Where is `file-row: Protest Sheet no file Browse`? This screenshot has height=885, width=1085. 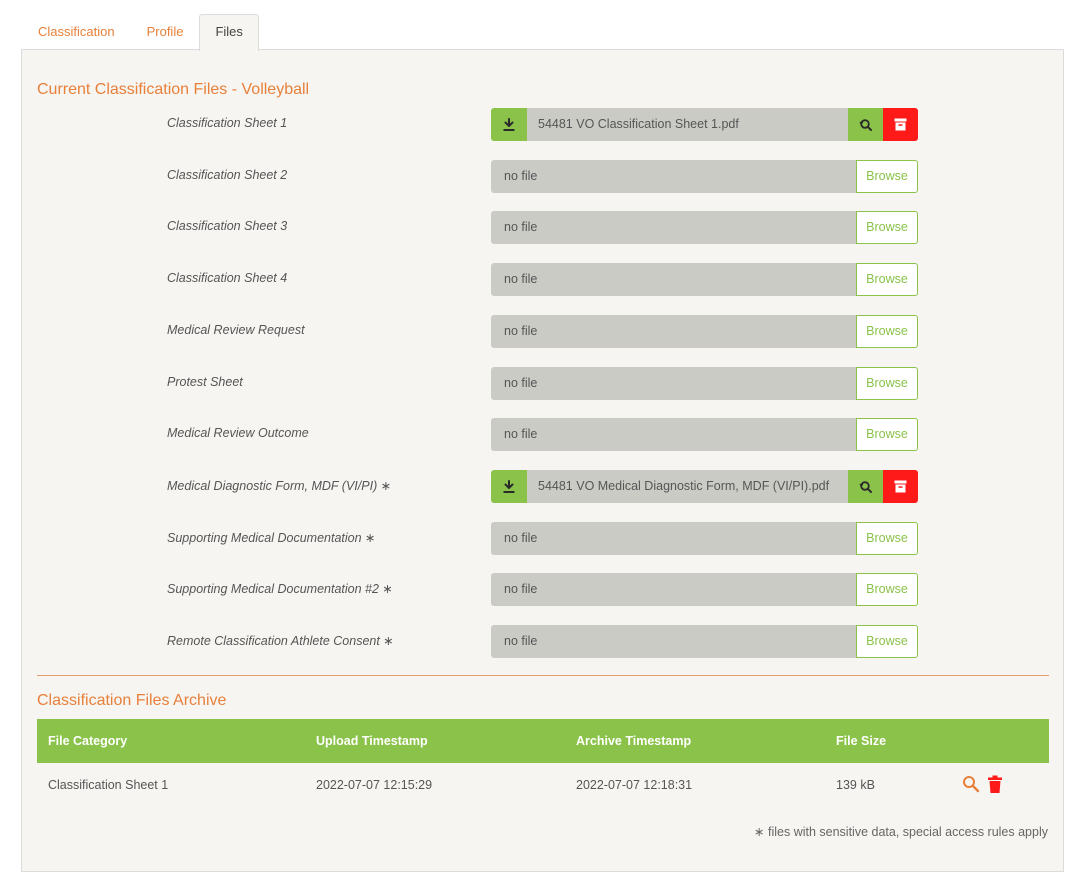 file-row: Protest Sheet no file Browse is located at coordinates (543, 383).